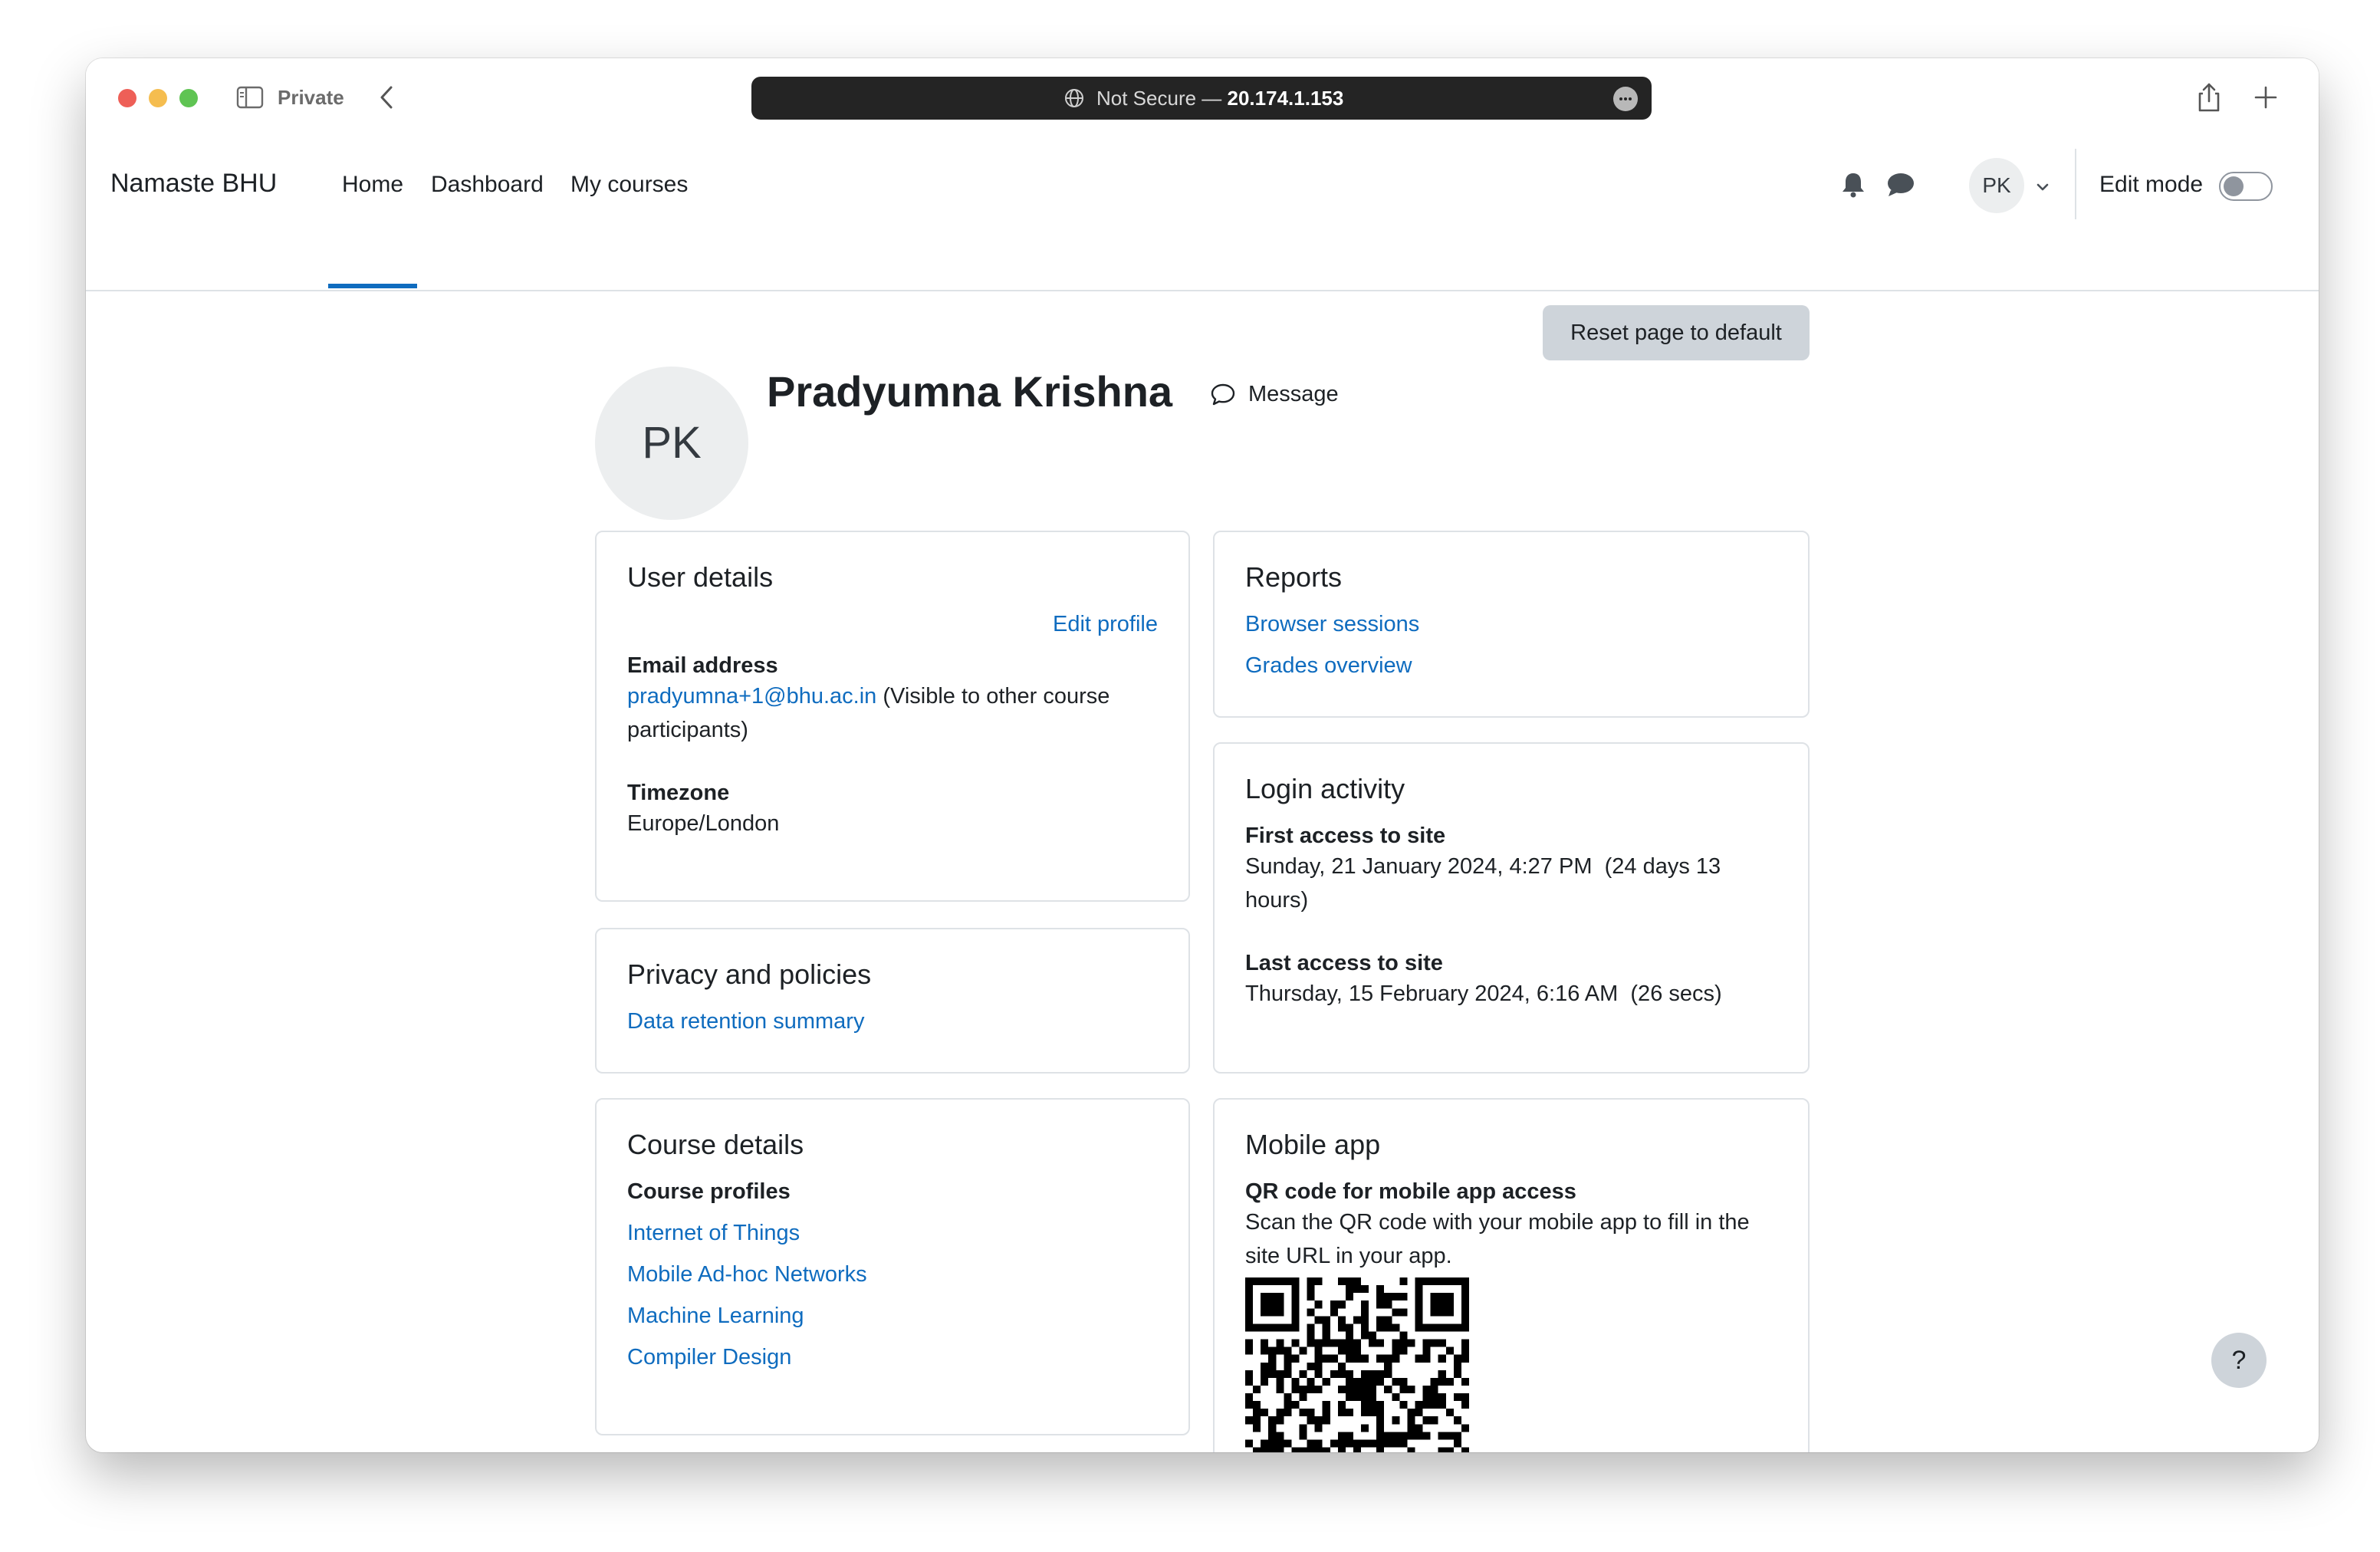 Image resolution: width=2380 pixels, height=1552 pixels. Describe the element at coordinates (1900, 185) in the screenshot. I see `chat-icon` at that location.